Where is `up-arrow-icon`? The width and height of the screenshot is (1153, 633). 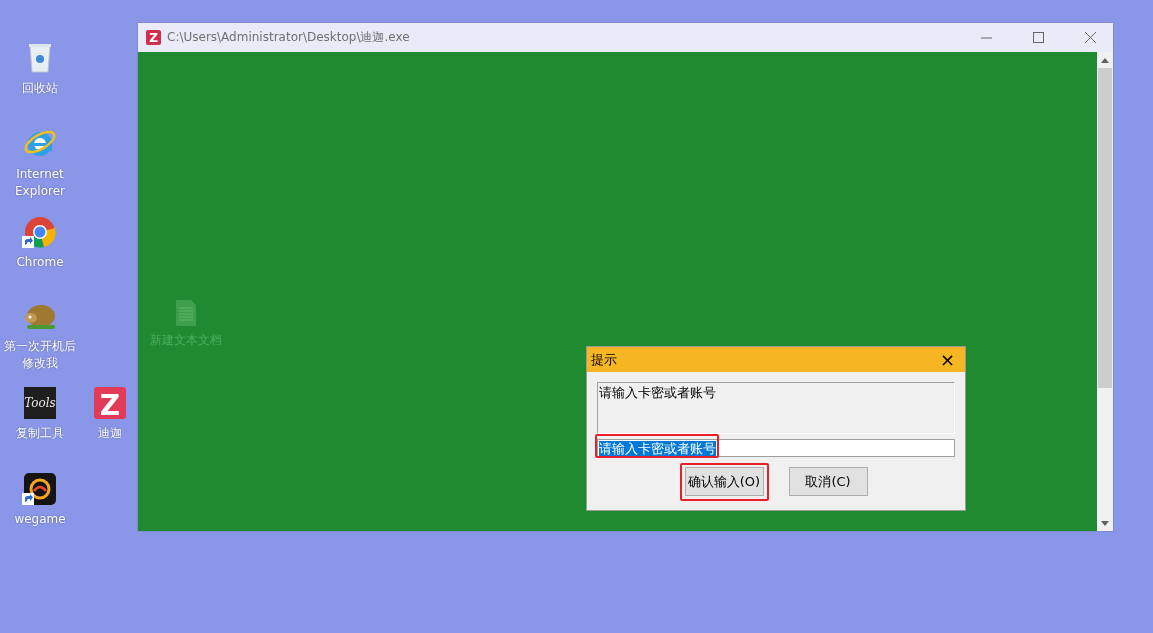
up-arrow-icon is located at coordinates (1105, 60).